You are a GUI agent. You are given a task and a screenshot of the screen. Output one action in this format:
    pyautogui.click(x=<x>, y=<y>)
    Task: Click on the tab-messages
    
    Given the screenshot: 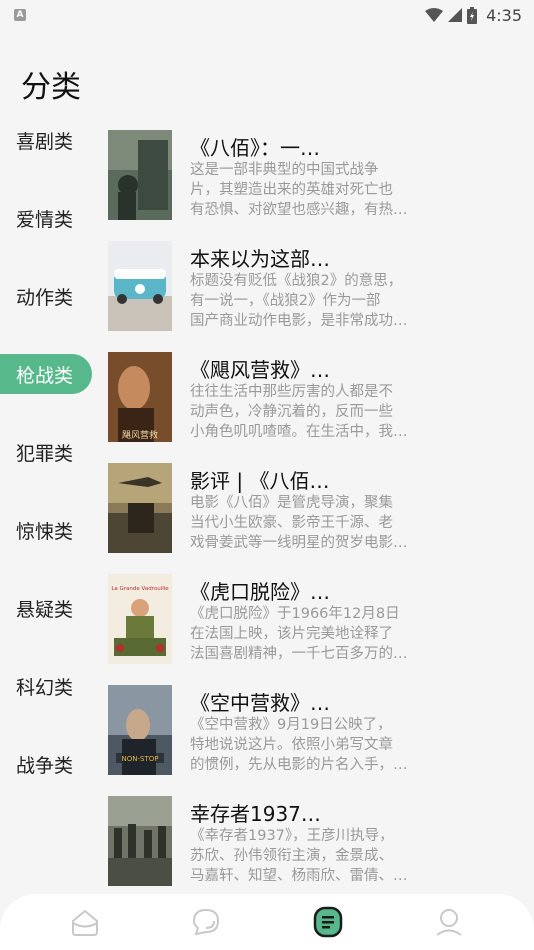 What is the action you would take?
    pyautogui.click(x=206, y=922)
    